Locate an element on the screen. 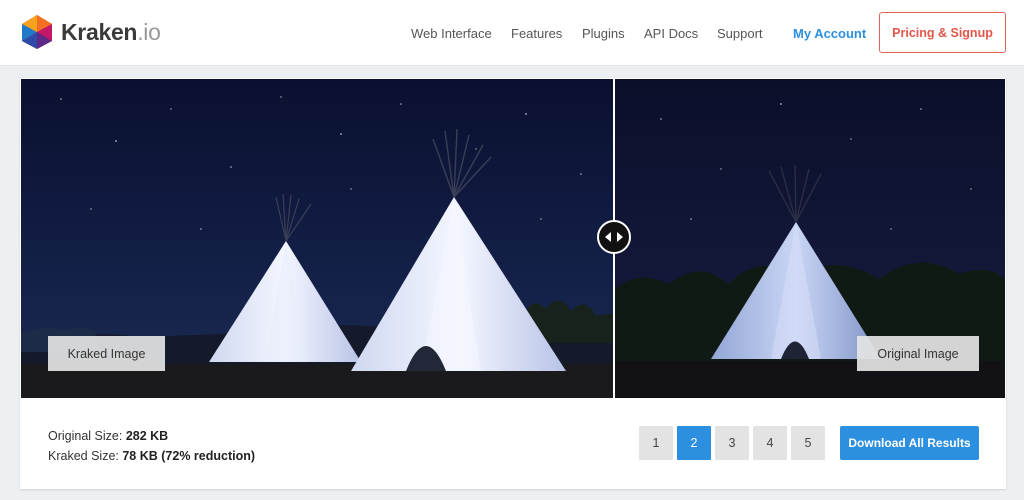 This screenshot has height=500, width=1024. logo-text: Kraken.io is located at coordinates (111, 32).